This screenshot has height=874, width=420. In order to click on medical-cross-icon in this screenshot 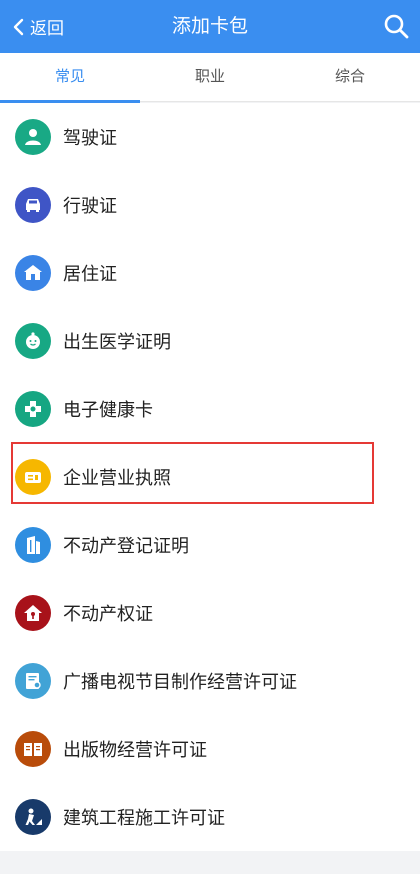, I will do `click(33, 409)`.